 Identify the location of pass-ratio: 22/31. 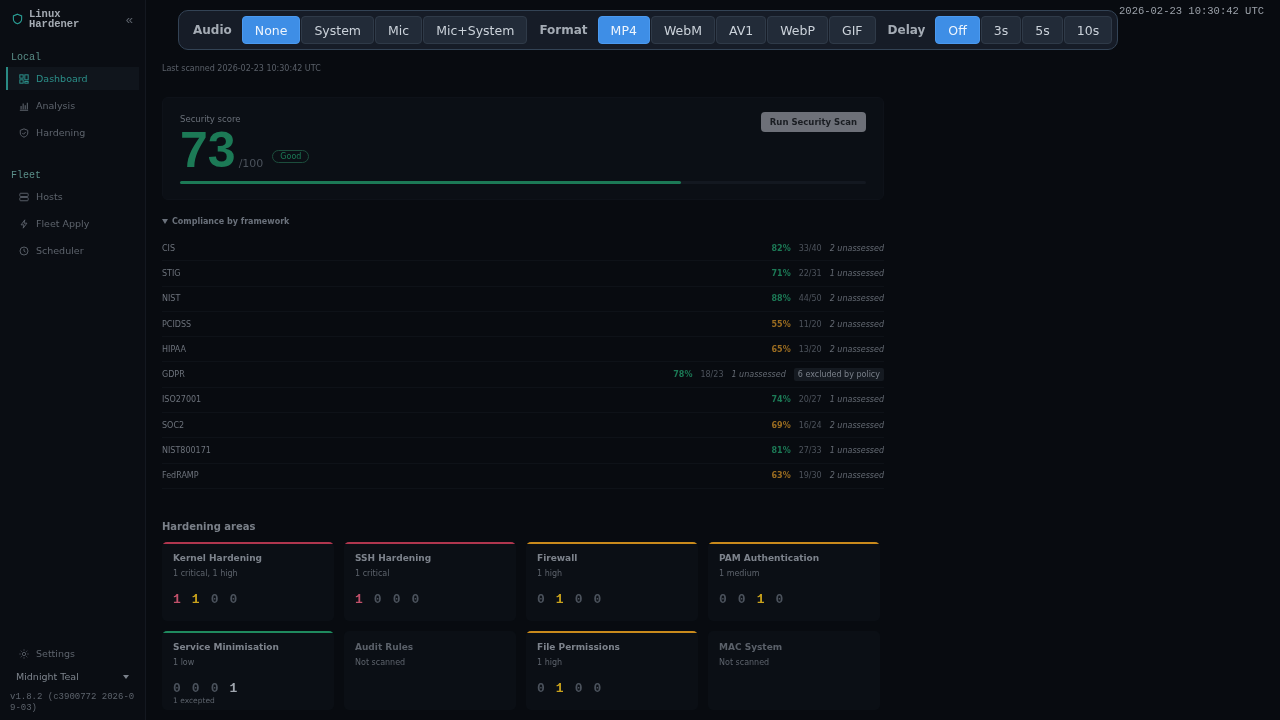
(810, 273).